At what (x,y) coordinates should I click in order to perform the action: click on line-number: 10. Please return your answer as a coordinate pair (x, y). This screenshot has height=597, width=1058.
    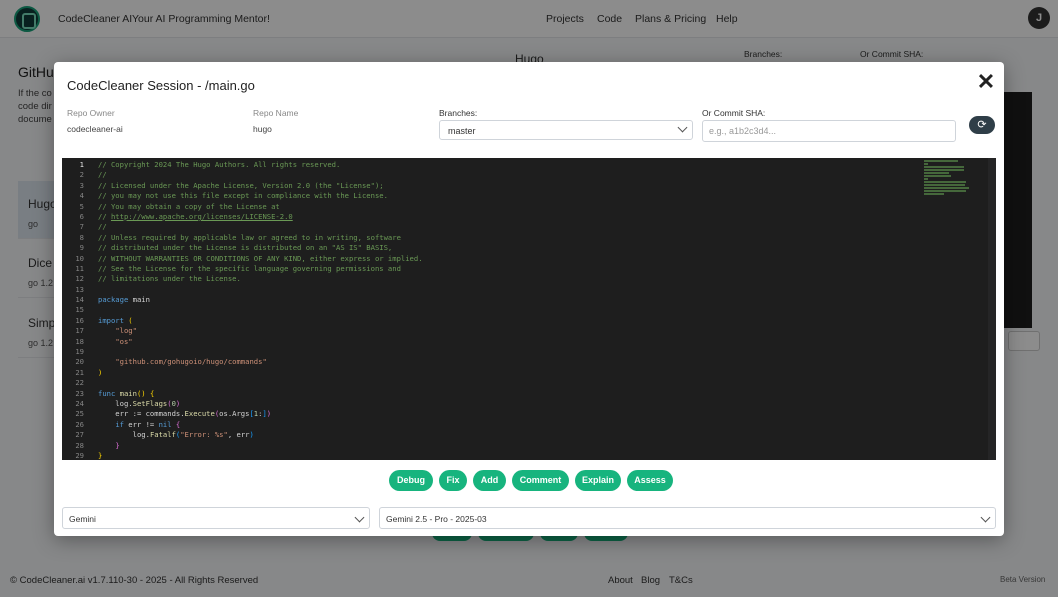
    Looking at the image, I should click on (79, 258).